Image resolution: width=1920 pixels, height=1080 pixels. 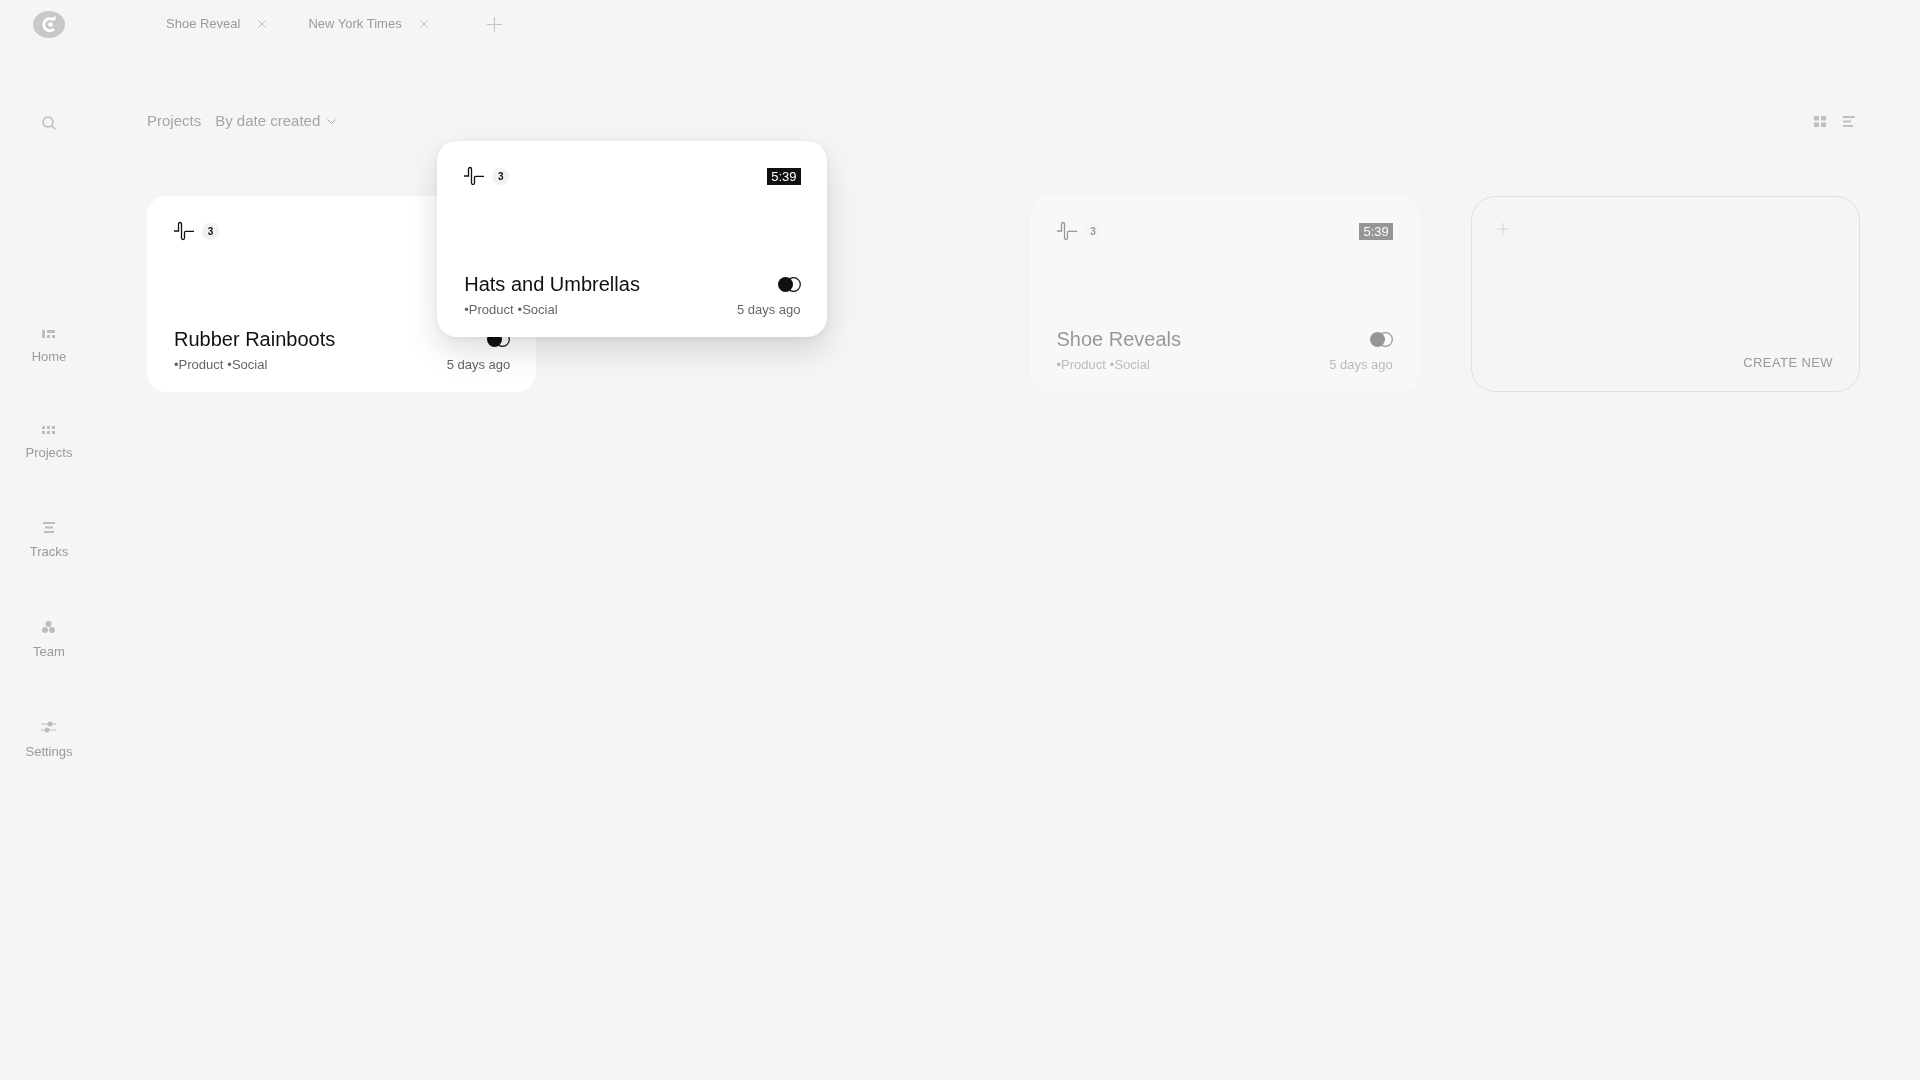 What do you see at coordinates (1119, 339) in the screenshot?
I see `project-title: Shoe Reveals` at bounding box center [1119, 339].